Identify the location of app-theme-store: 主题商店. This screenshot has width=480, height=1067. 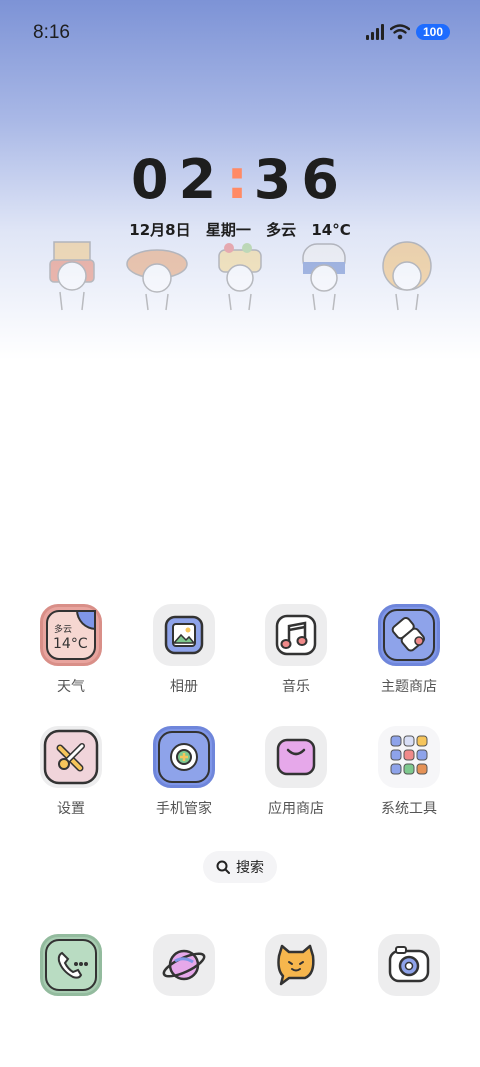
(409, 650).